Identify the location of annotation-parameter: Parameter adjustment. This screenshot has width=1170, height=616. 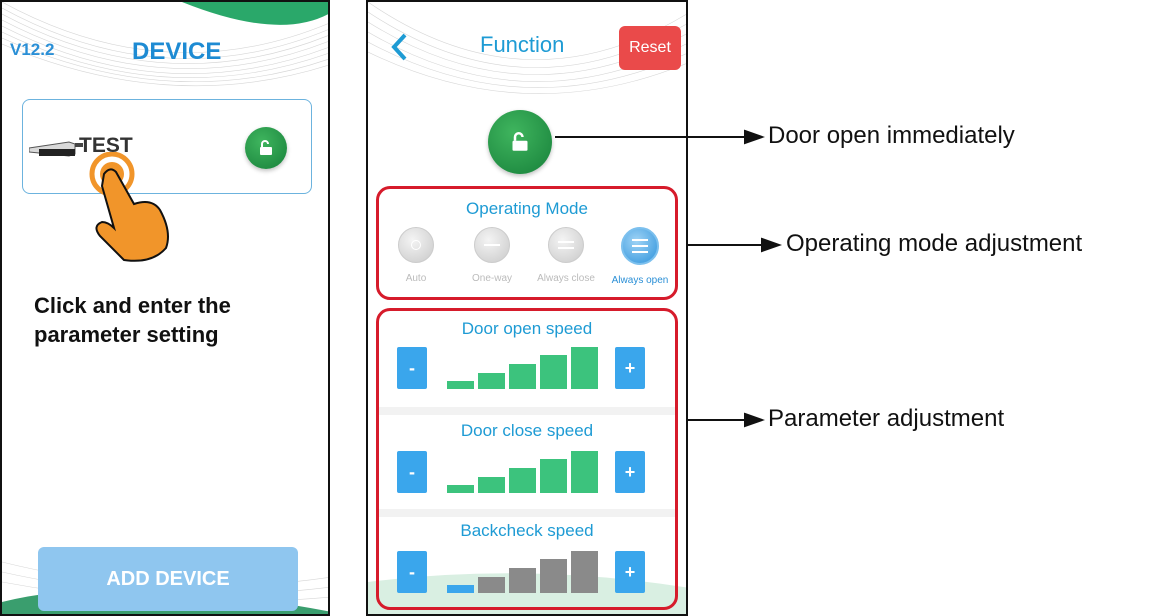
(886, 418).